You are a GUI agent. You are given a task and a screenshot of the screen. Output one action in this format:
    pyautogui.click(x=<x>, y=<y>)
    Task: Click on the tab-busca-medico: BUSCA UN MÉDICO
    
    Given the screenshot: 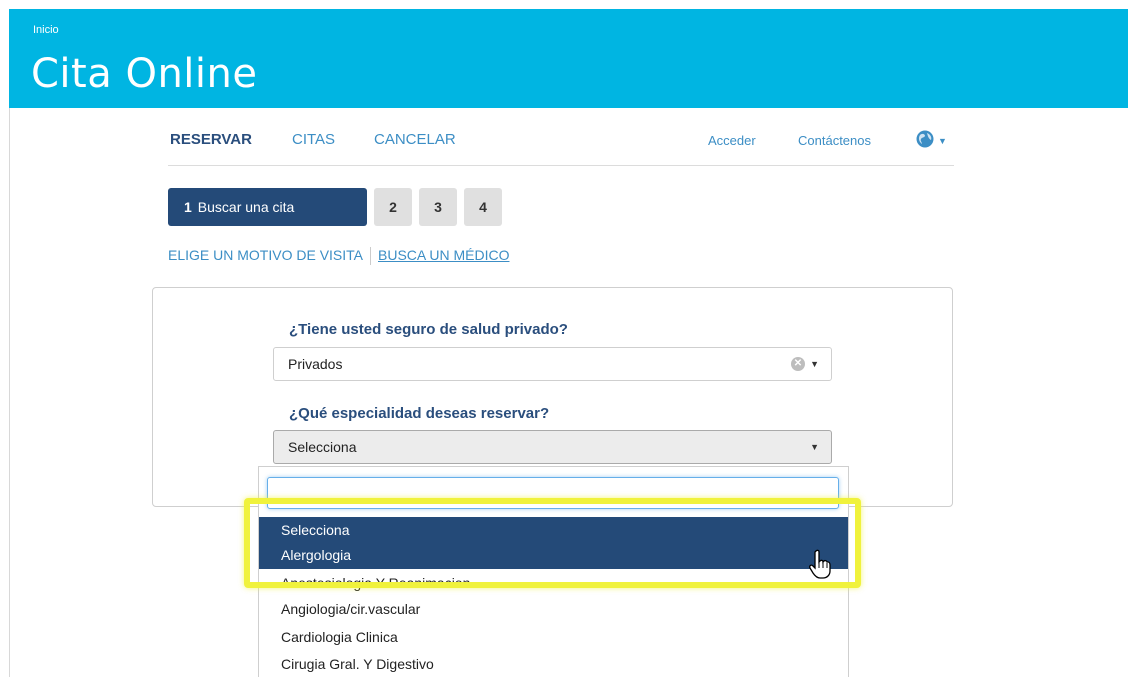 What is the action you would take?
    pyautogui.click(x=443, y=255)
    